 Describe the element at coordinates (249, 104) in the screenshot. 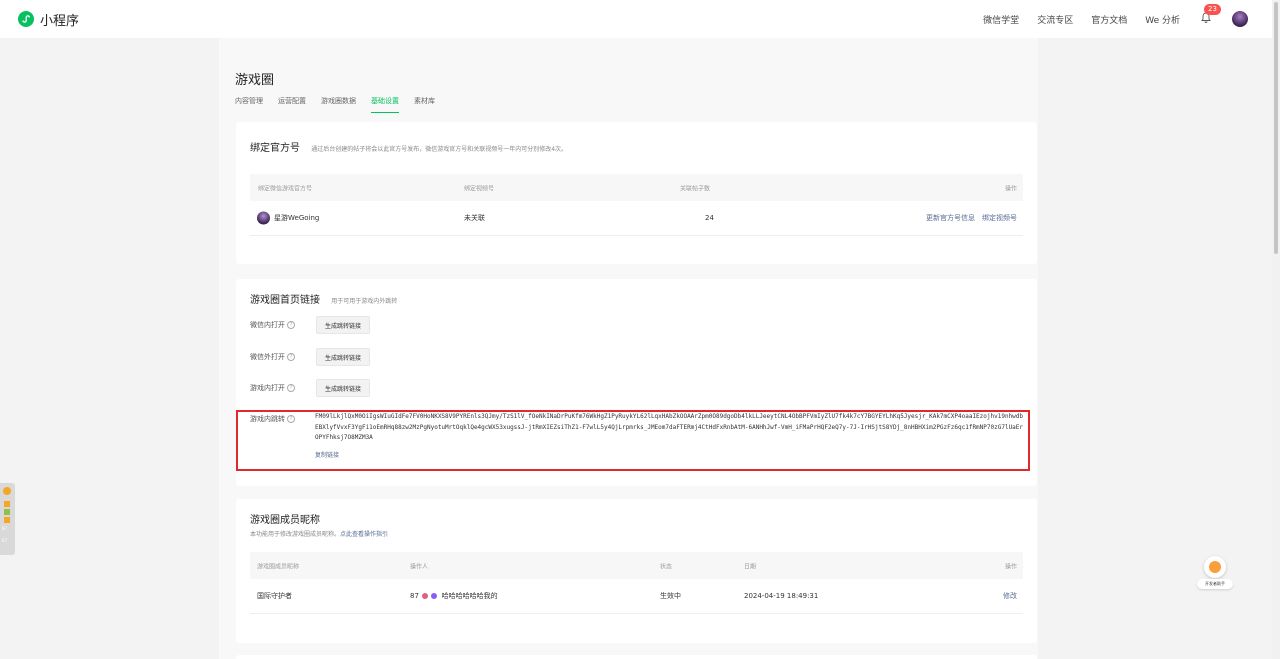

I see `tab-content-management: 内容管理` at that location.